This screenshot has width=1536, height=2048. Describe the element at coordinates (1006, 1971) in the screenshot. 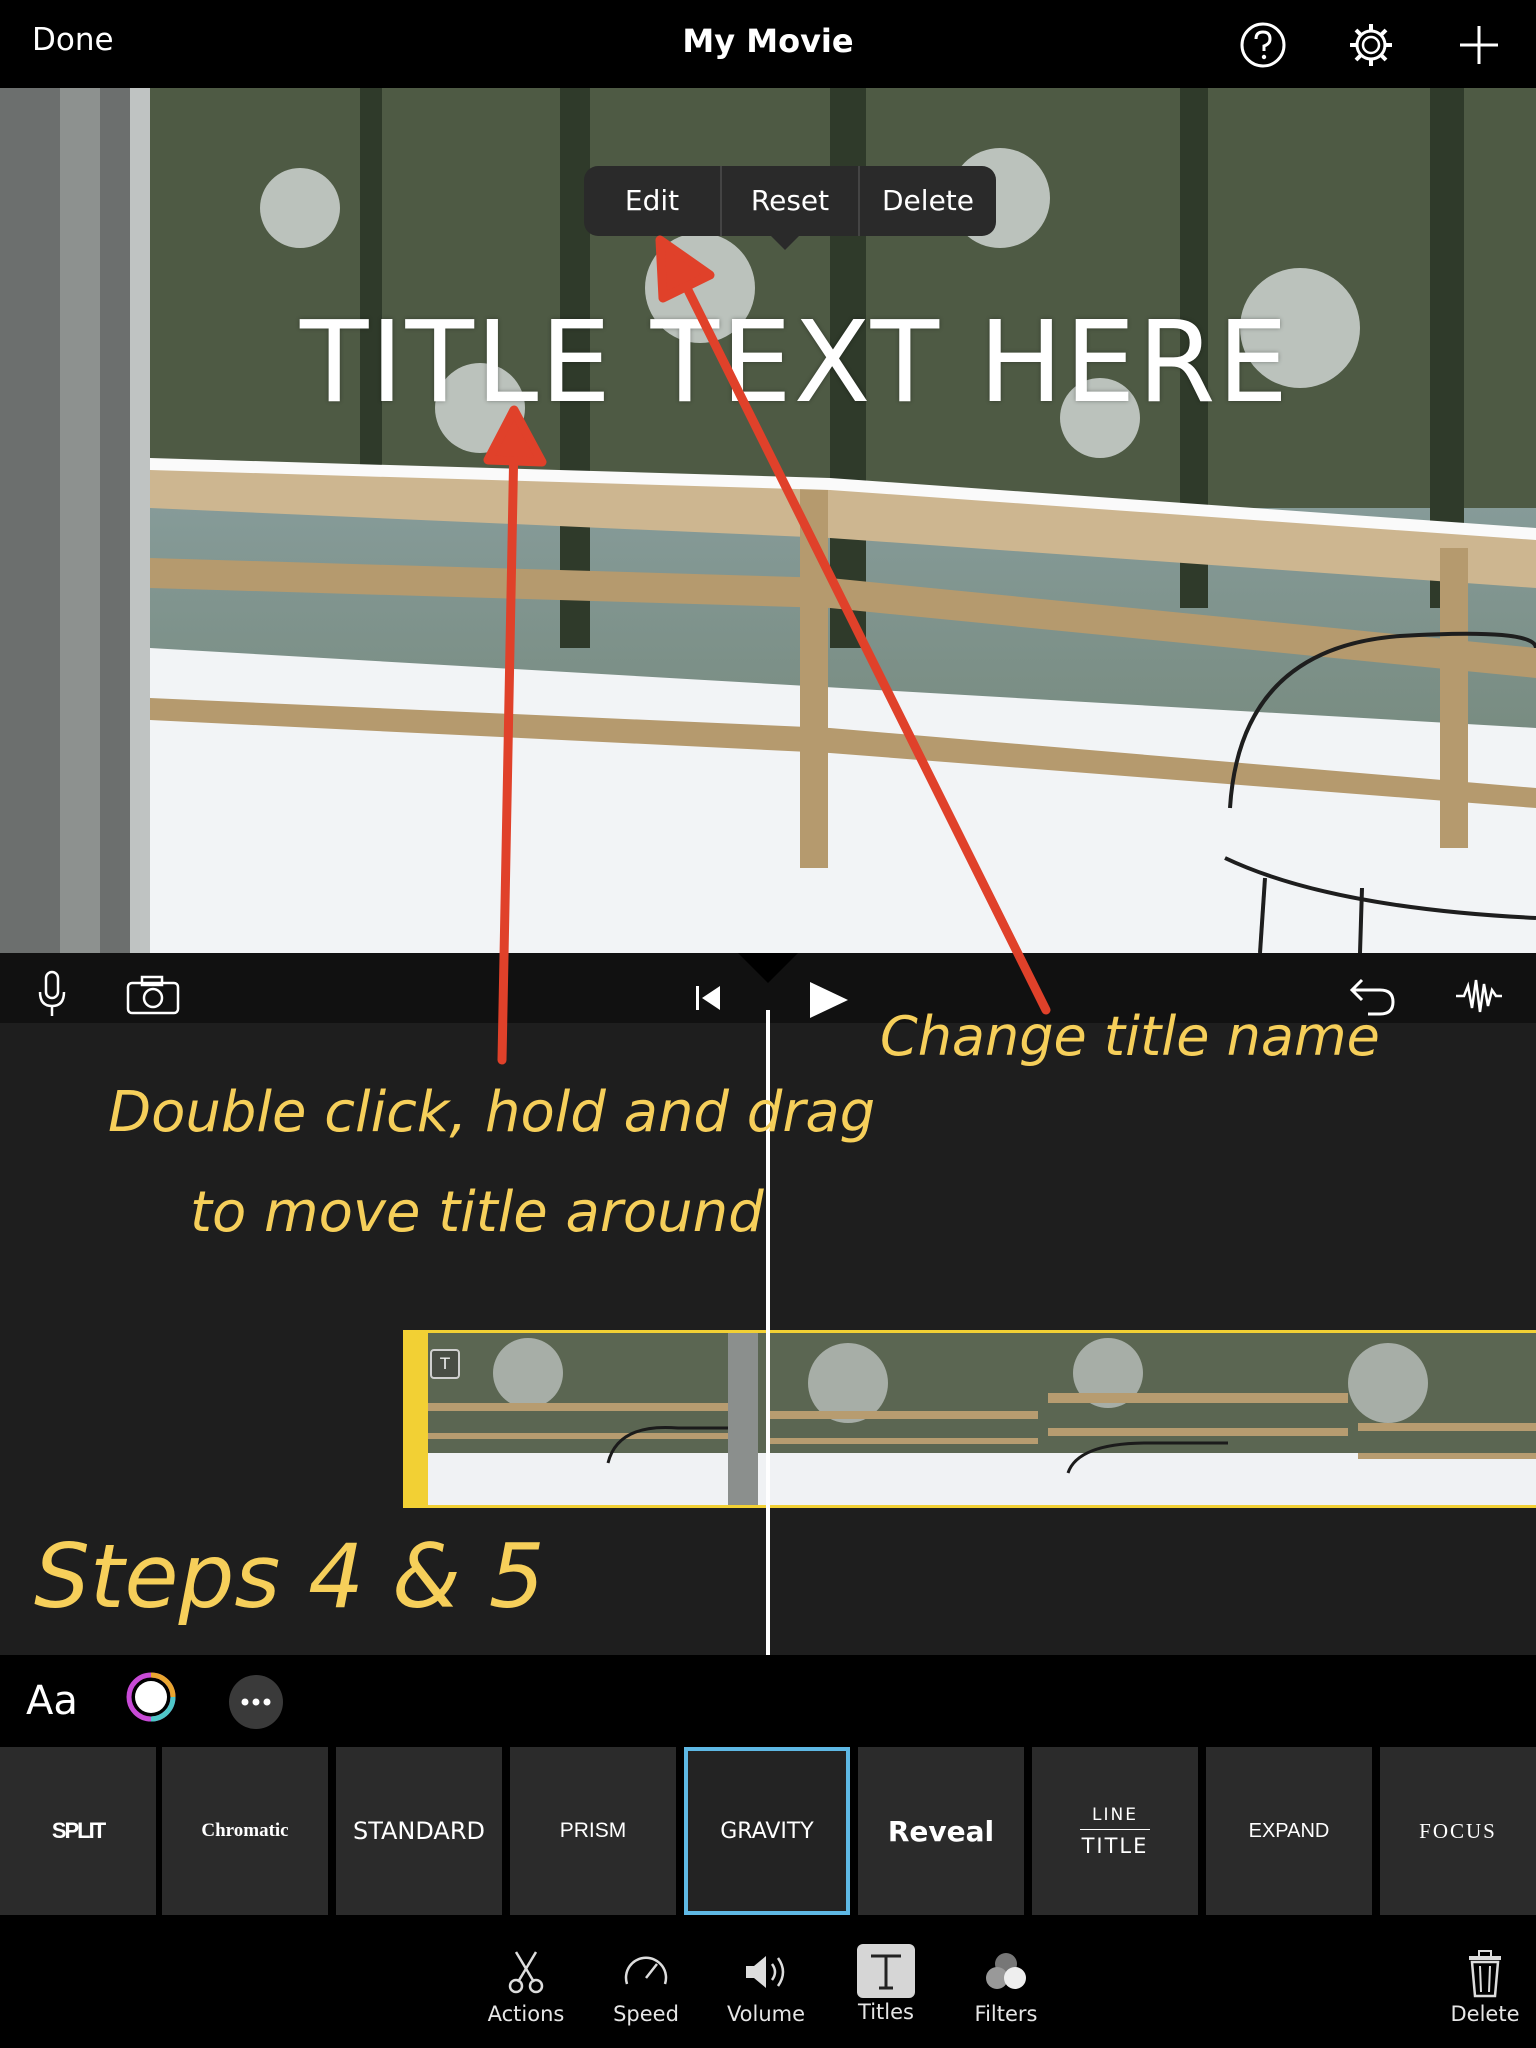

I see `filters-icon` at that location.